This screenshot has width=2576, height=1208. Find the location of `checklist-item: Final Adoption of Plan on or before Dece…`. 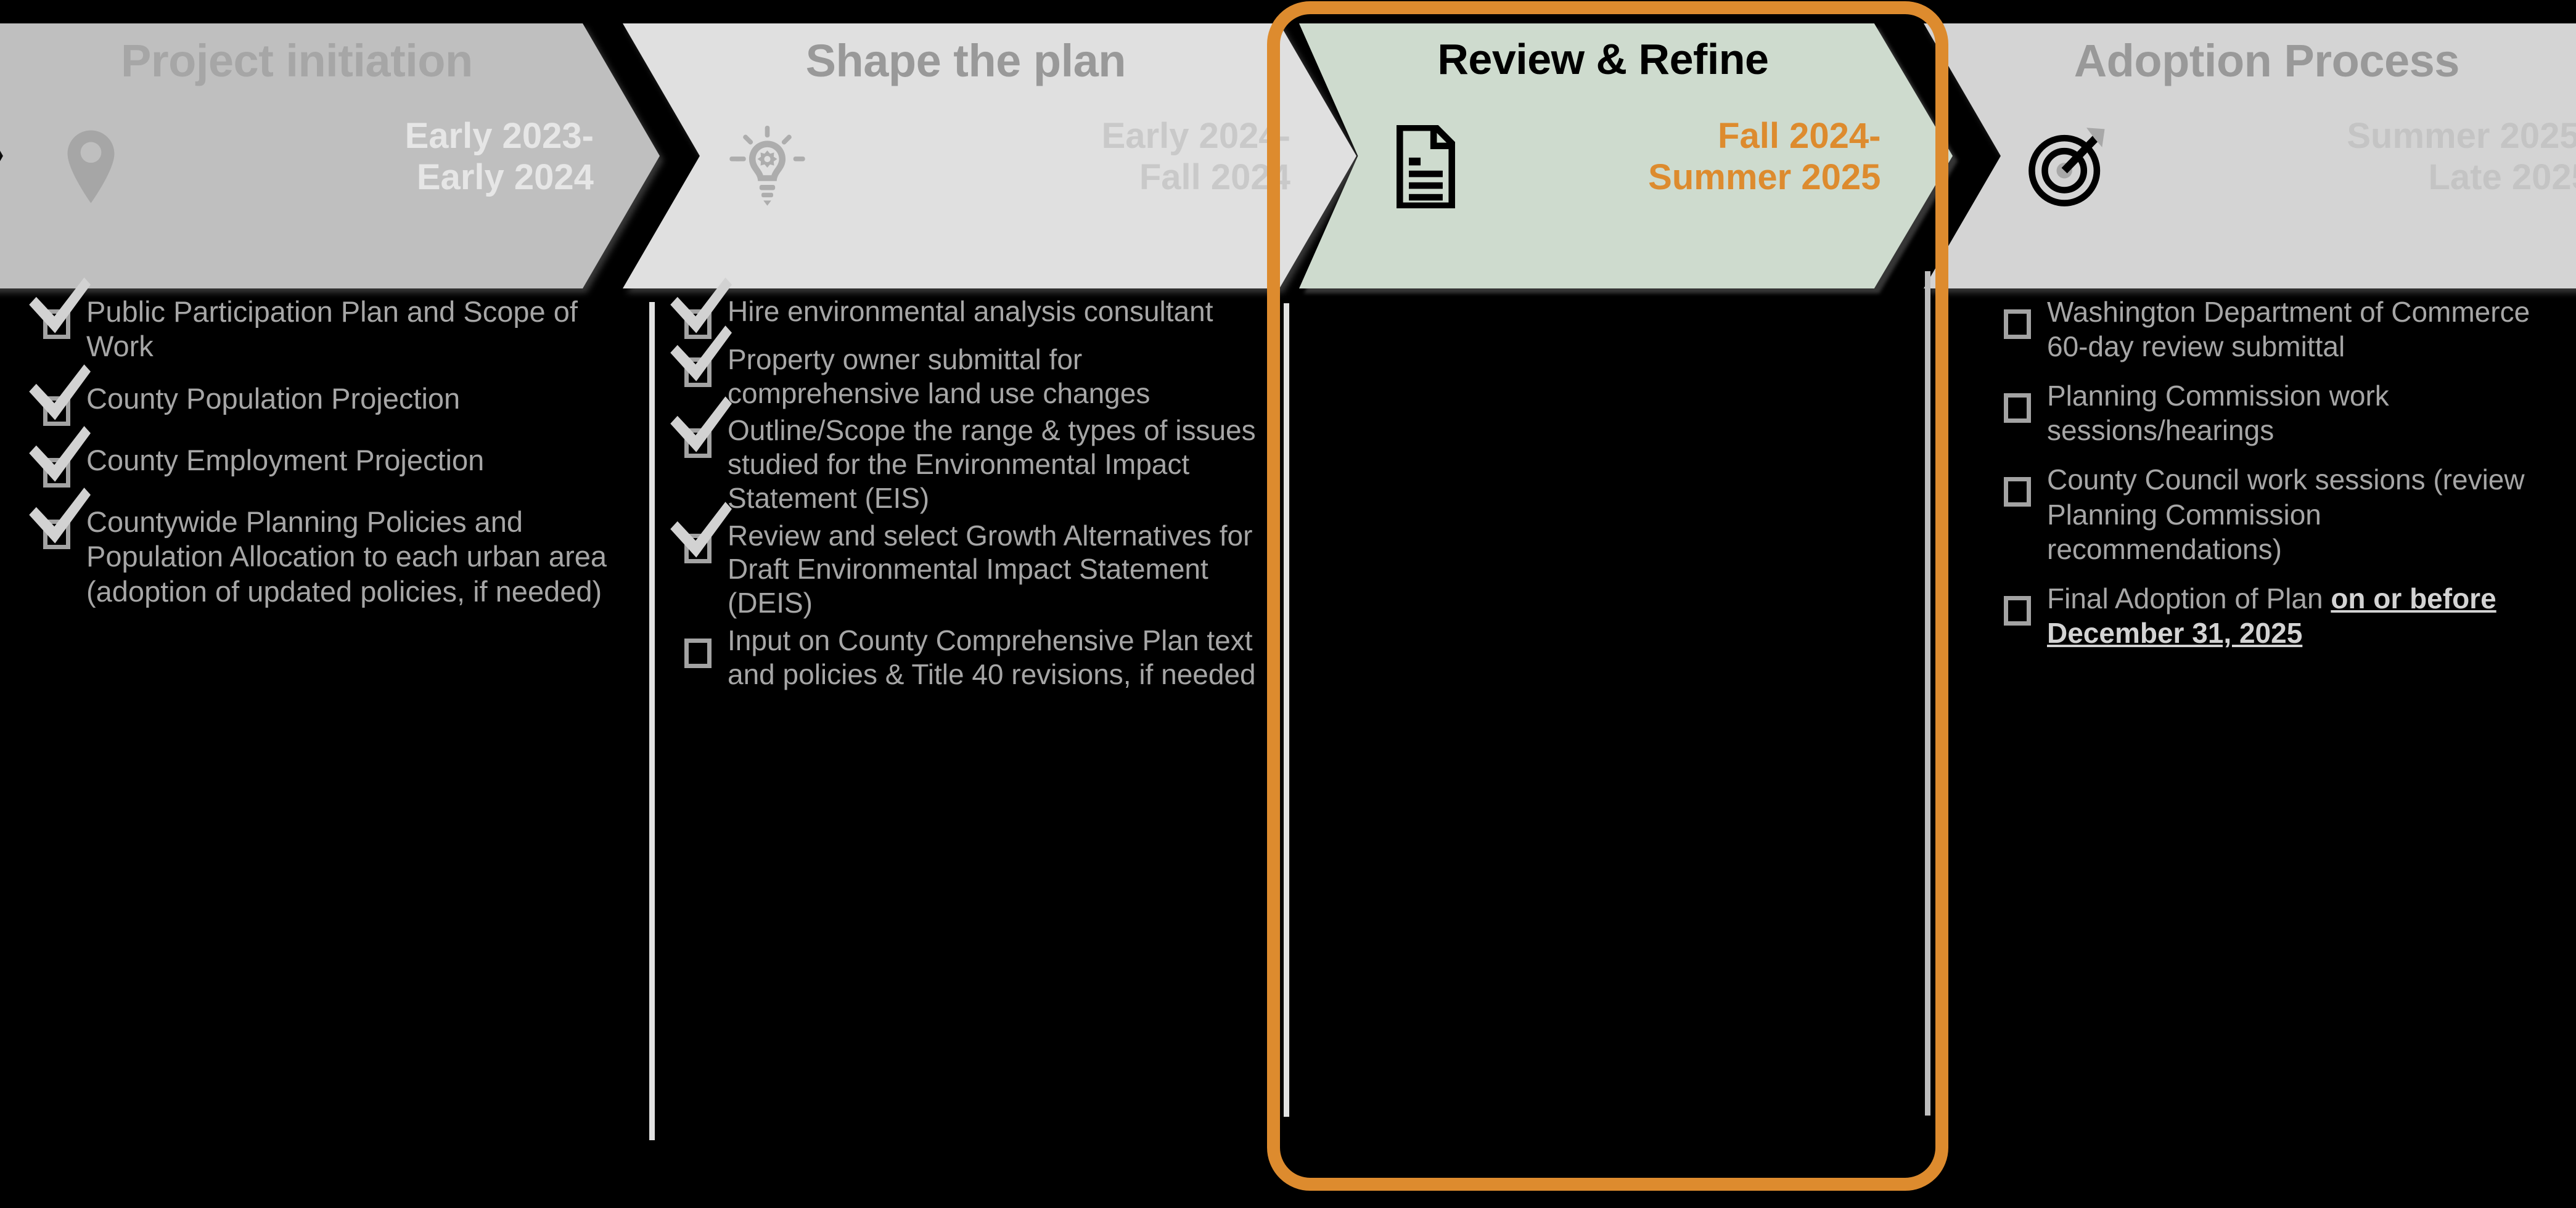

checklist-item: Final Adoption of Plan on or before Dece… is located at coordinates (2275, 615).